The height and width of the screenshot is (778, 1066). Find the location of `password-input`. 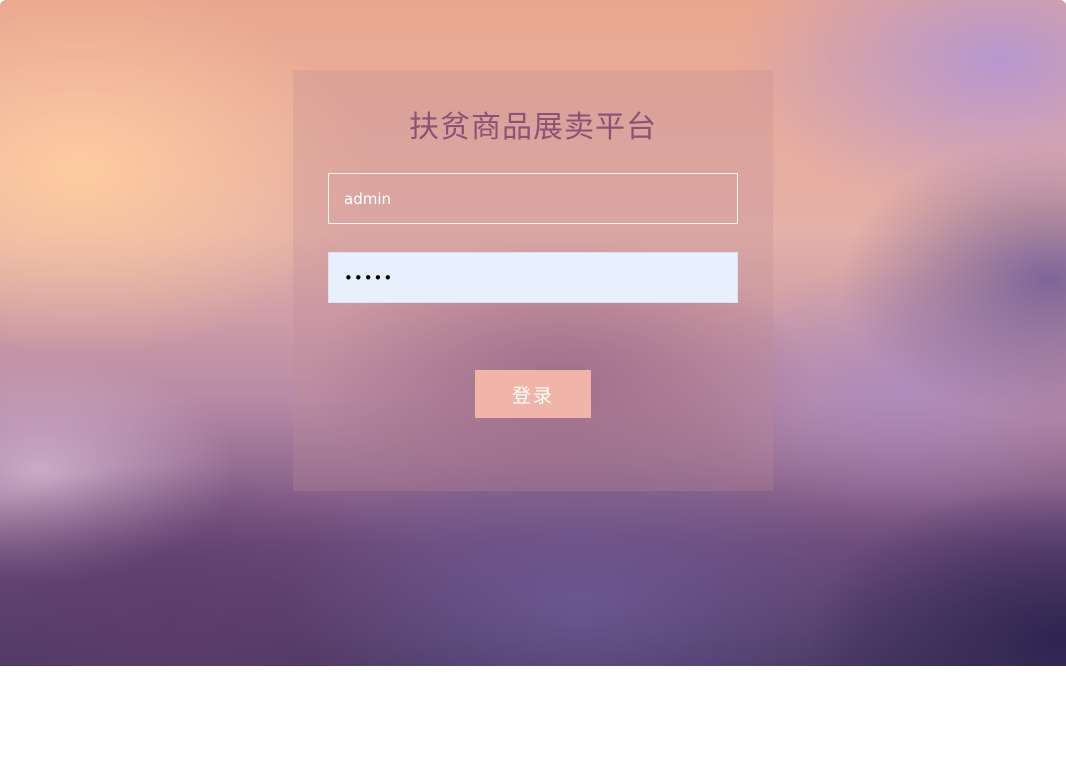

password-input is located at coordinates (533, 277).